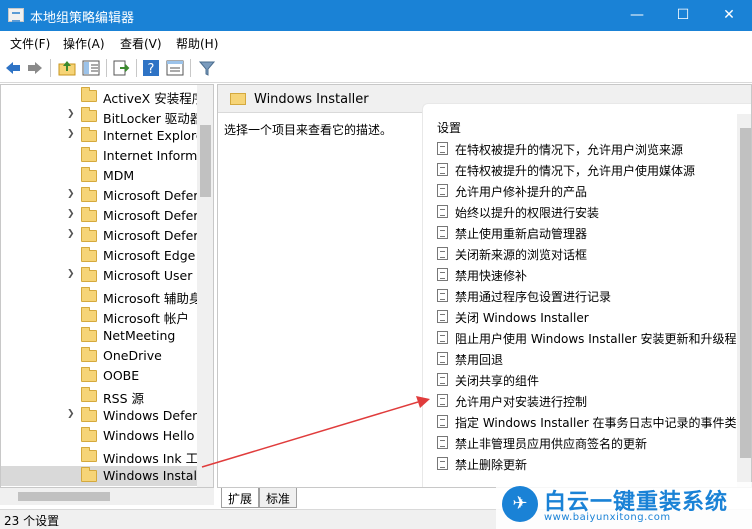  Describe the element at coordinates (376, 68) in the screenshot. I see `toolbar: ?` at that location.